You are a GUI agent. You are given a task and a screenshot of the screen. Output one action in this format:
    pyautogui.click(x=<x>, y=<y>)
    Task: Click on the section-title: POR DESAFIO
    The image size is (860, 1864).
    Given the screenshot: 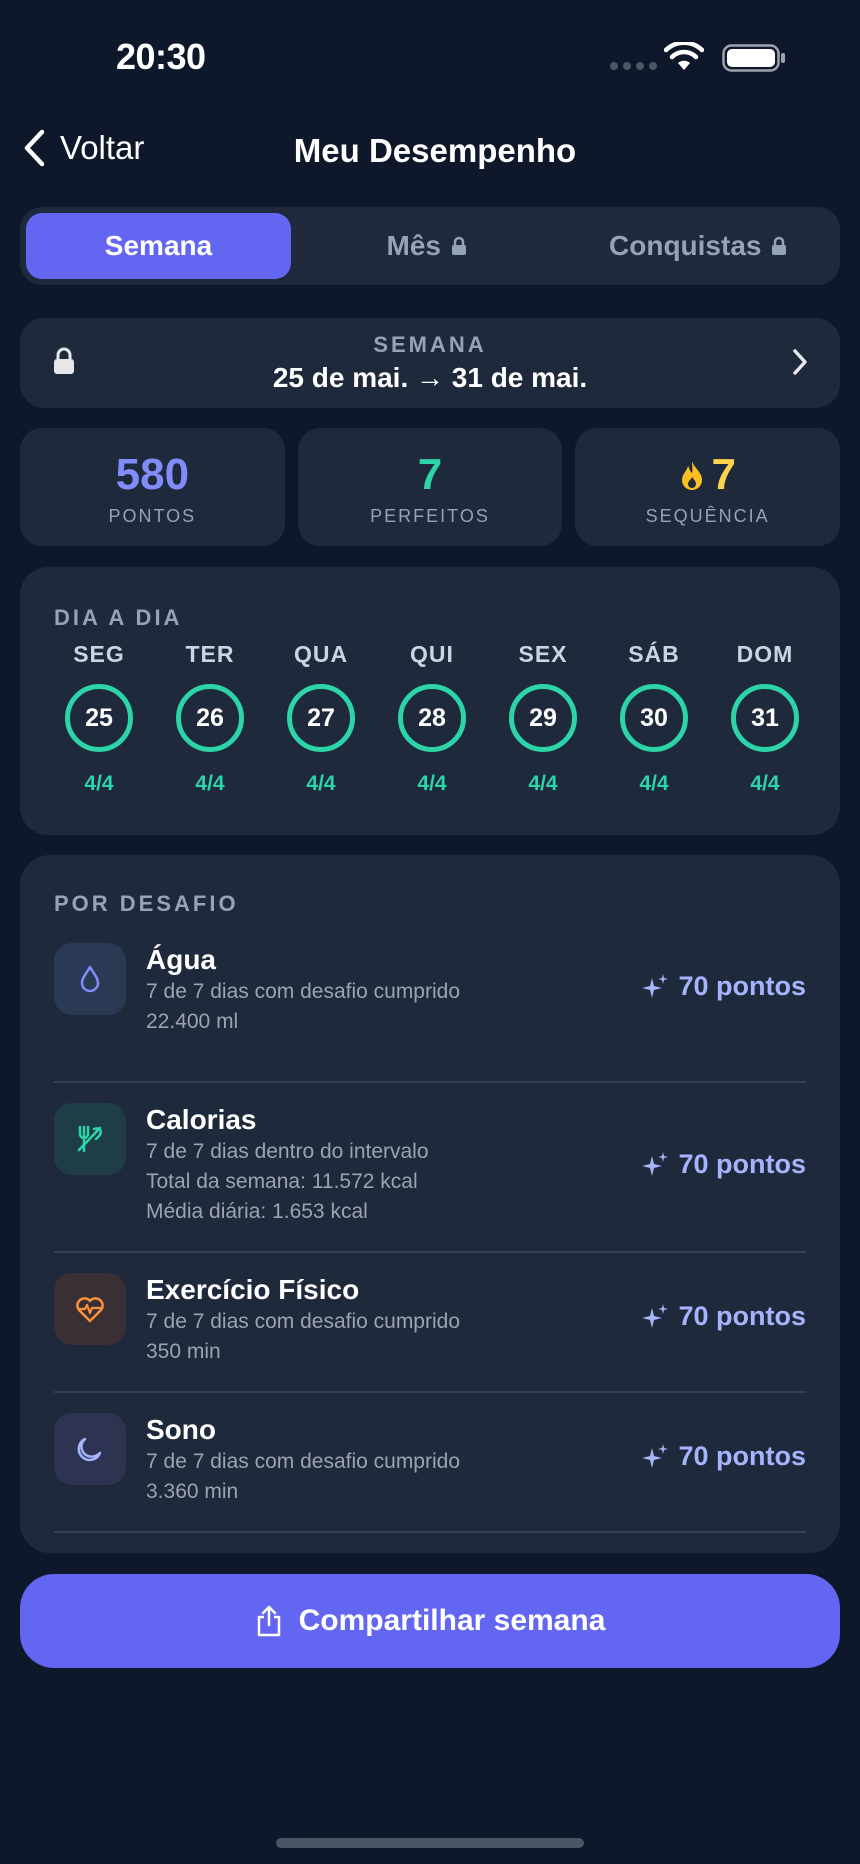 What is the action you would take?
    pyautogui.click(x=146, y=903)
    